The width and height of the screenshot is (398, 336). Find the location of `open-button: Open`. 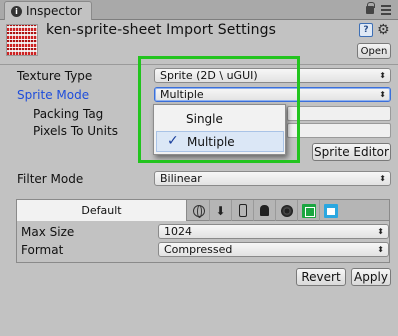

open-button: Open is located at coordinates (374, 51).